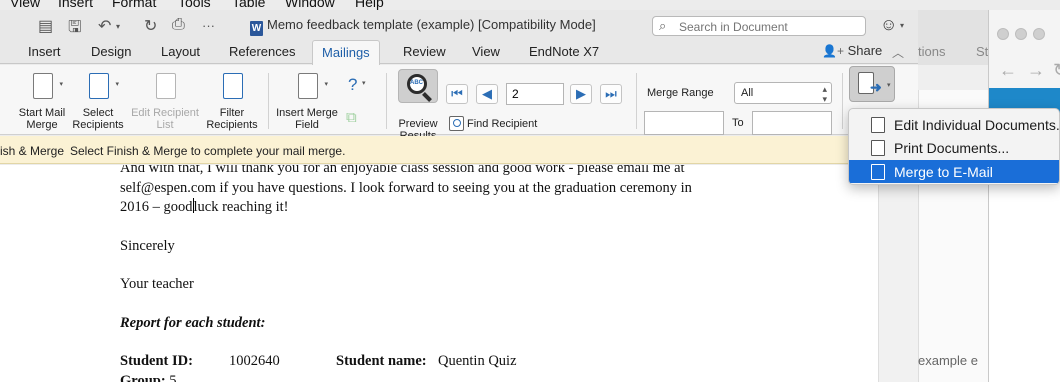 This screenshot has height=382, width=1060. I want to click on merge-field-icon: ▾, so click(309, 87).